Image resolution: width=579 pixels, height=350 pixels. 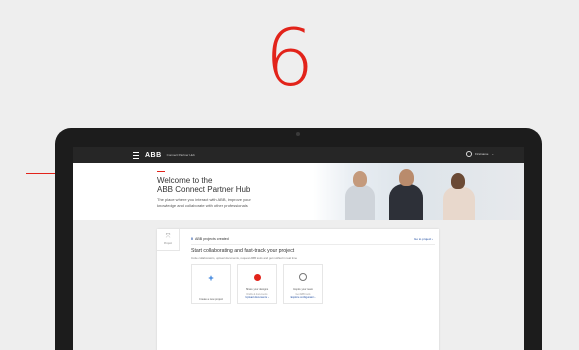 I want to click on app-title: Connect Partner Hub, so click(x=180, y=155).